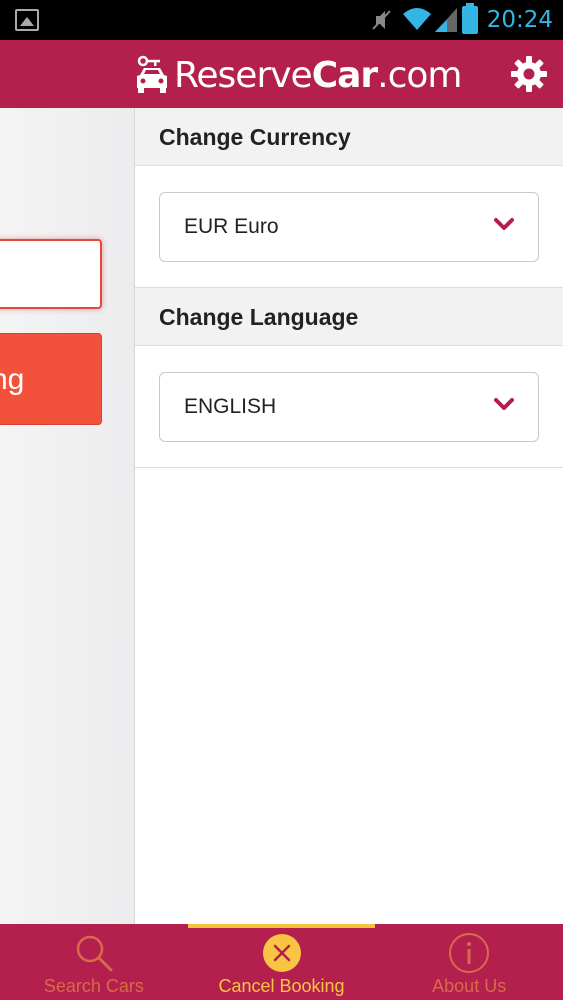  I want to click on currency-section: EUR Euro, so click(349, 227).